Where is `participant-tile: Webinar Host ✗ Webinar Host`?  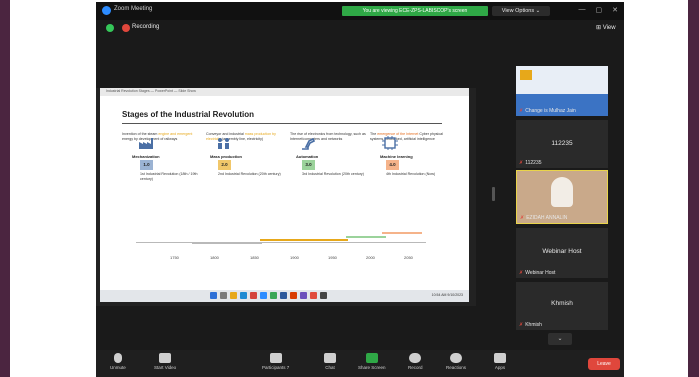
participant-tile: Webinar Host ✗ Webinar Host is located at coordinates (562, 253).